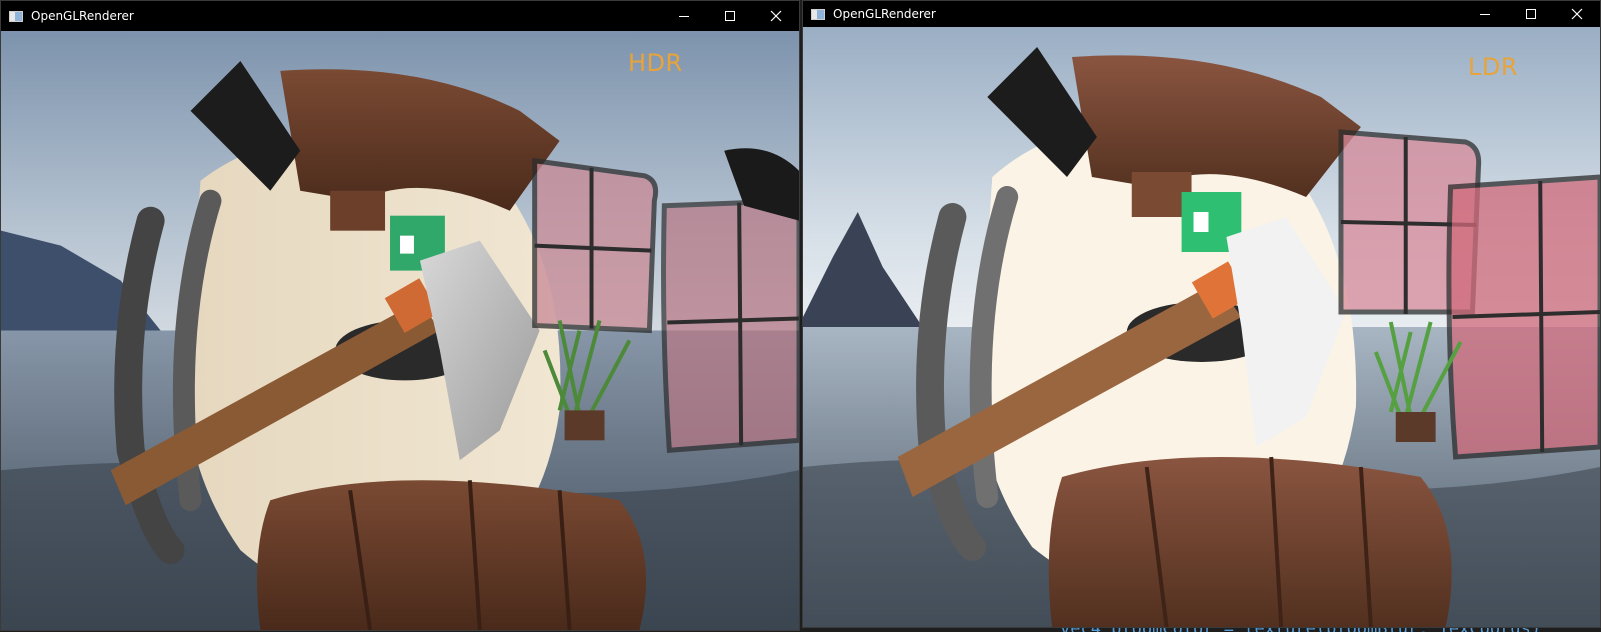  I want to click on mode-label-hdr: HDR, so click(655, 63).